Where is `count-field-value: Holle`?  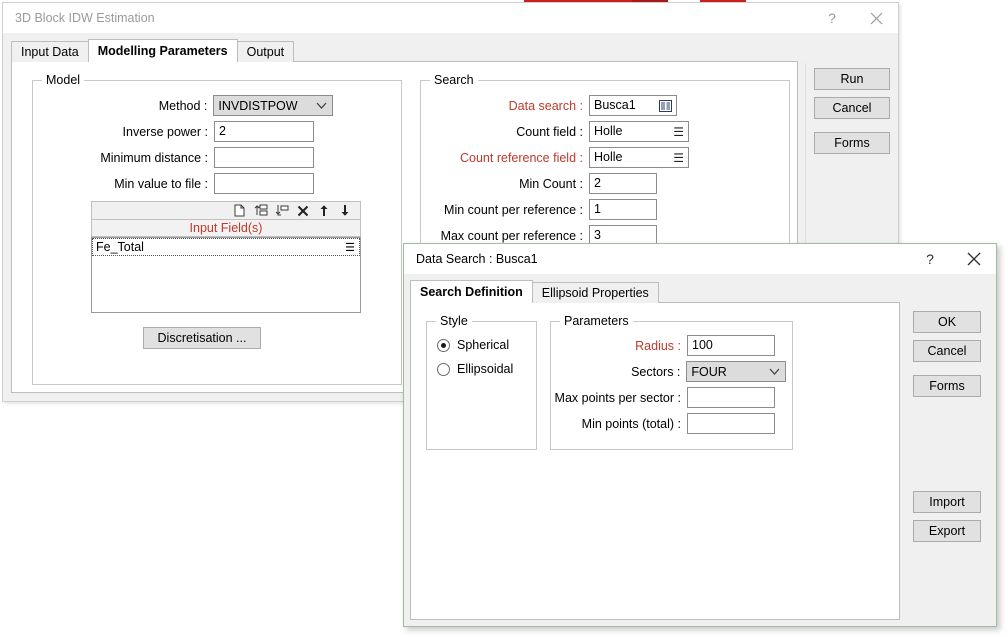
count-field-value: Holle is located at coordinates (608, 131).